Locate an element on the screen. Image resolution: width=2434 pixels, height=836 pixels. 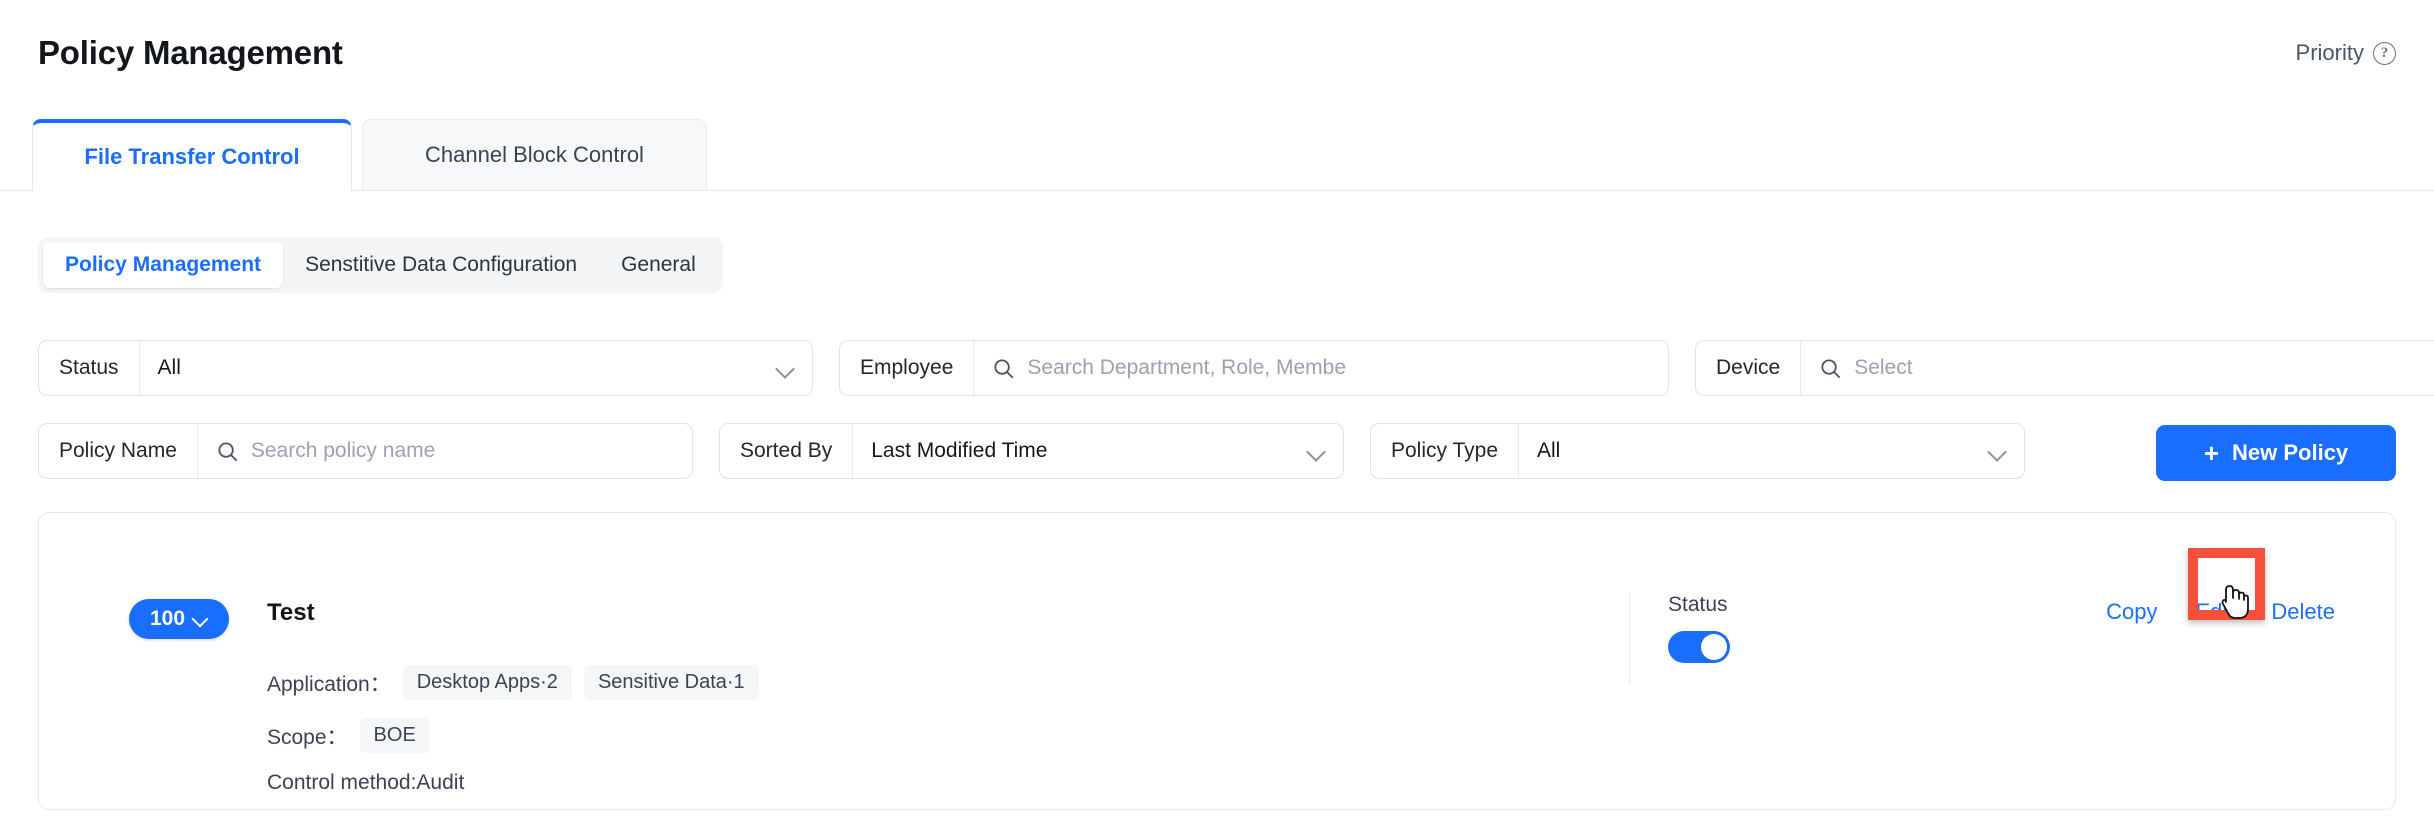
status-filter-value: All is located at coordinates (169, 367).